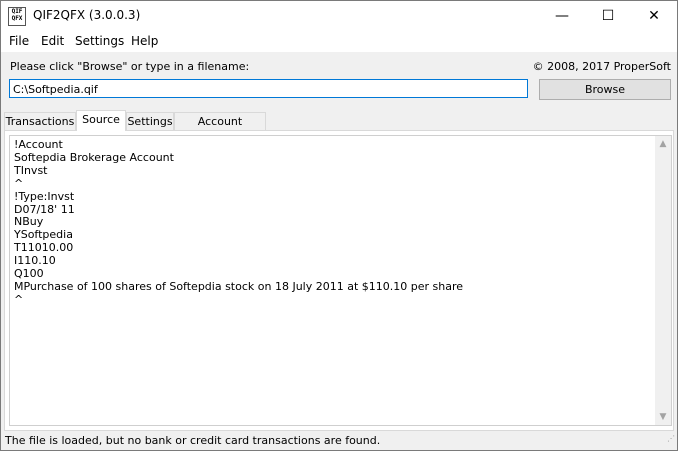  I want to click on browse-button: Browse, so click(605, 89).